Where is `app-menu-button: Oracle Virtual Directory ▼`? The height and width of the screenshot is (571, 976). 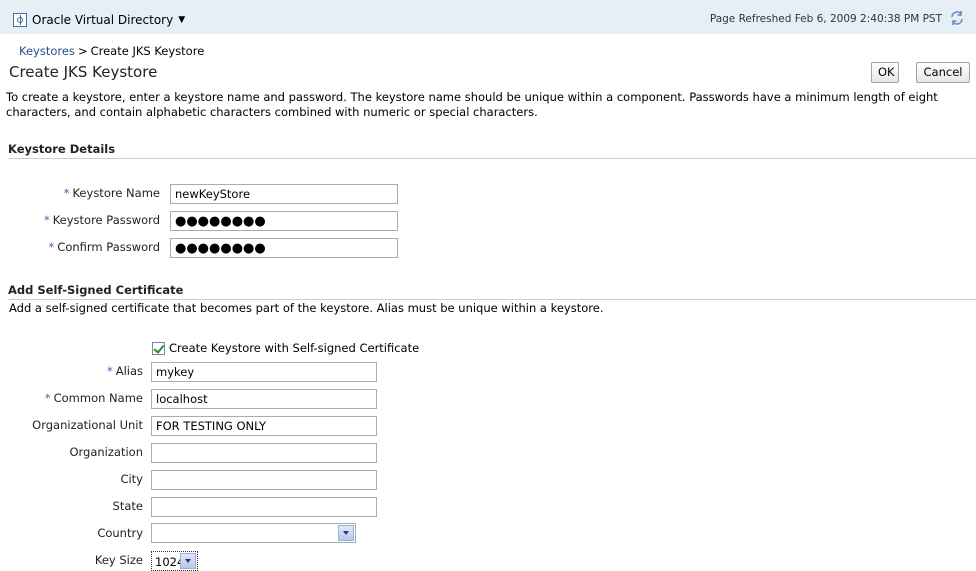
app-menu-button: Oracle Virtual Directory ▼ is located at coordinates (99, 20).